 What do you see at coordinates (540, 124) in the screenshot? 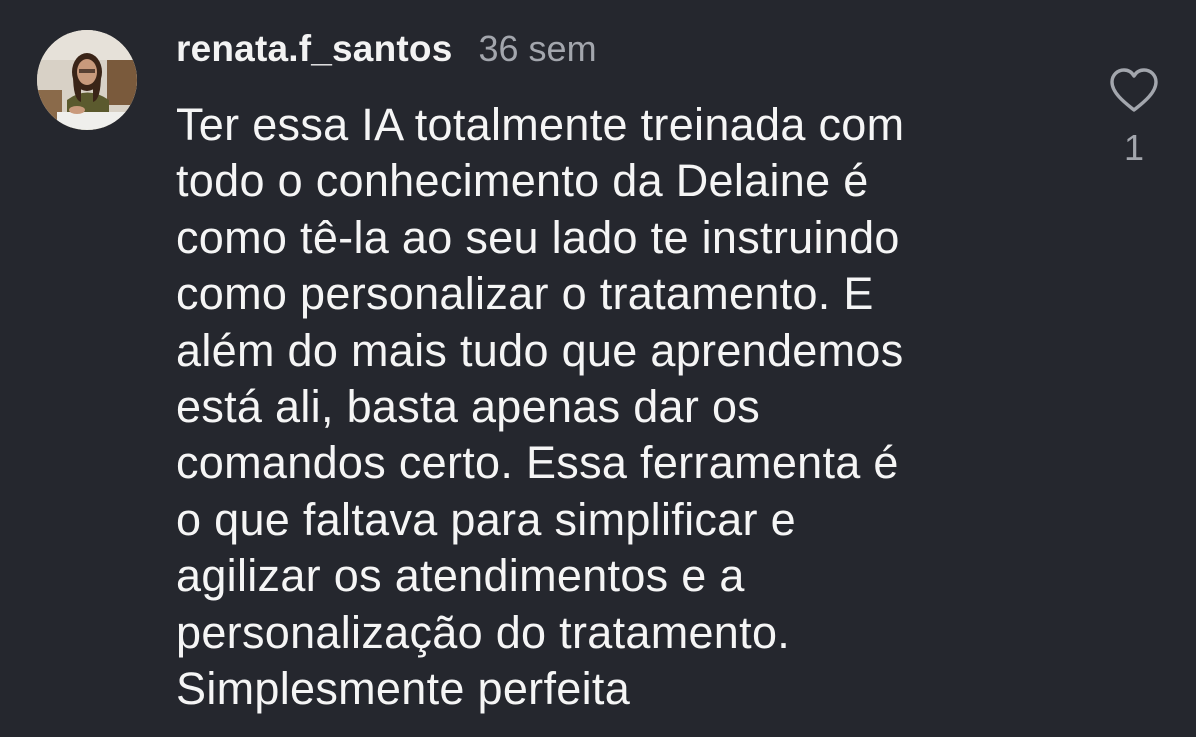
I see `comment-line: Ter essa IA totalmente treinada com` at bounding box center [540, 124].